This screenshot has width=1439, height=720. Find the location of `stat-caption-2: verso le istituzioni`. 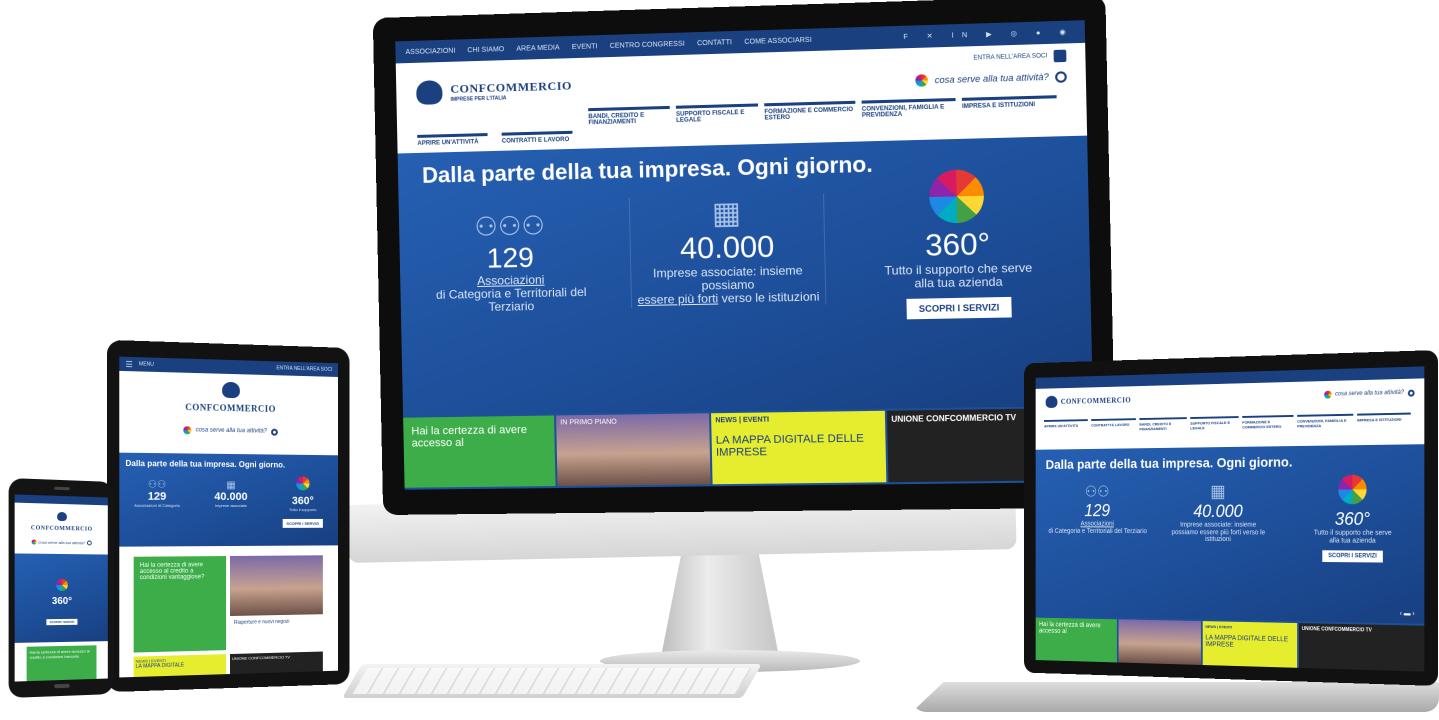

stat-caption-2: verso le istituzioni is located at coordinates (771, 298).